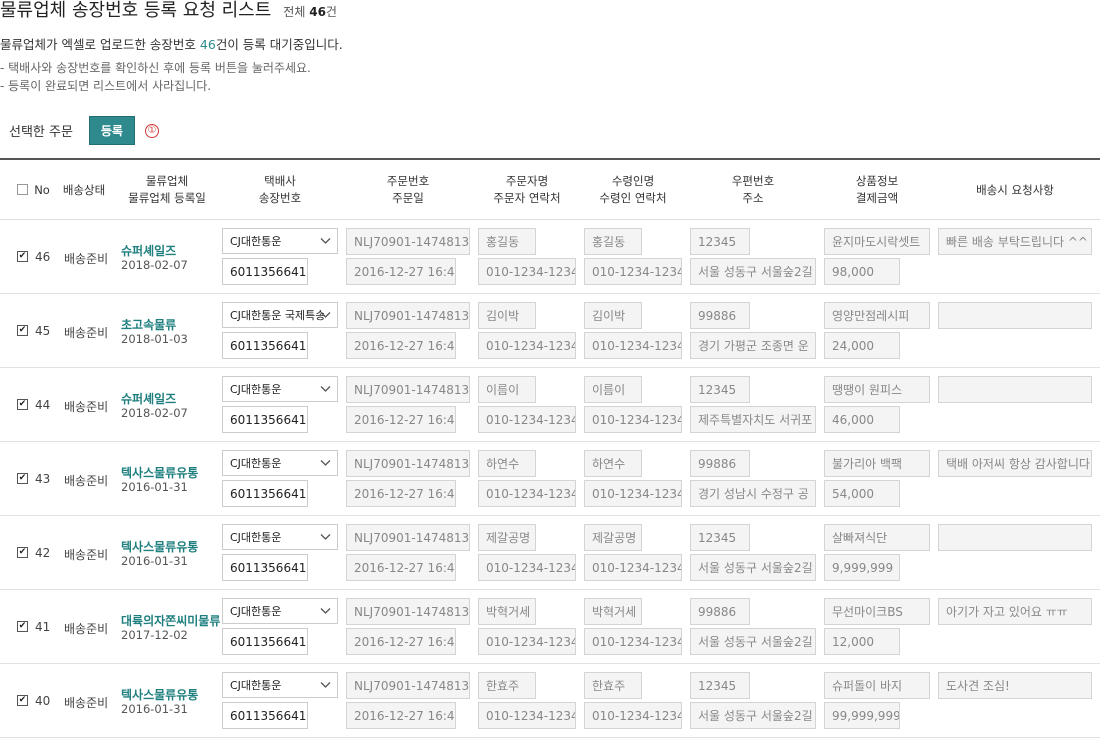  I want to click on receiver-name-field: 하연수, so click(613, 463).